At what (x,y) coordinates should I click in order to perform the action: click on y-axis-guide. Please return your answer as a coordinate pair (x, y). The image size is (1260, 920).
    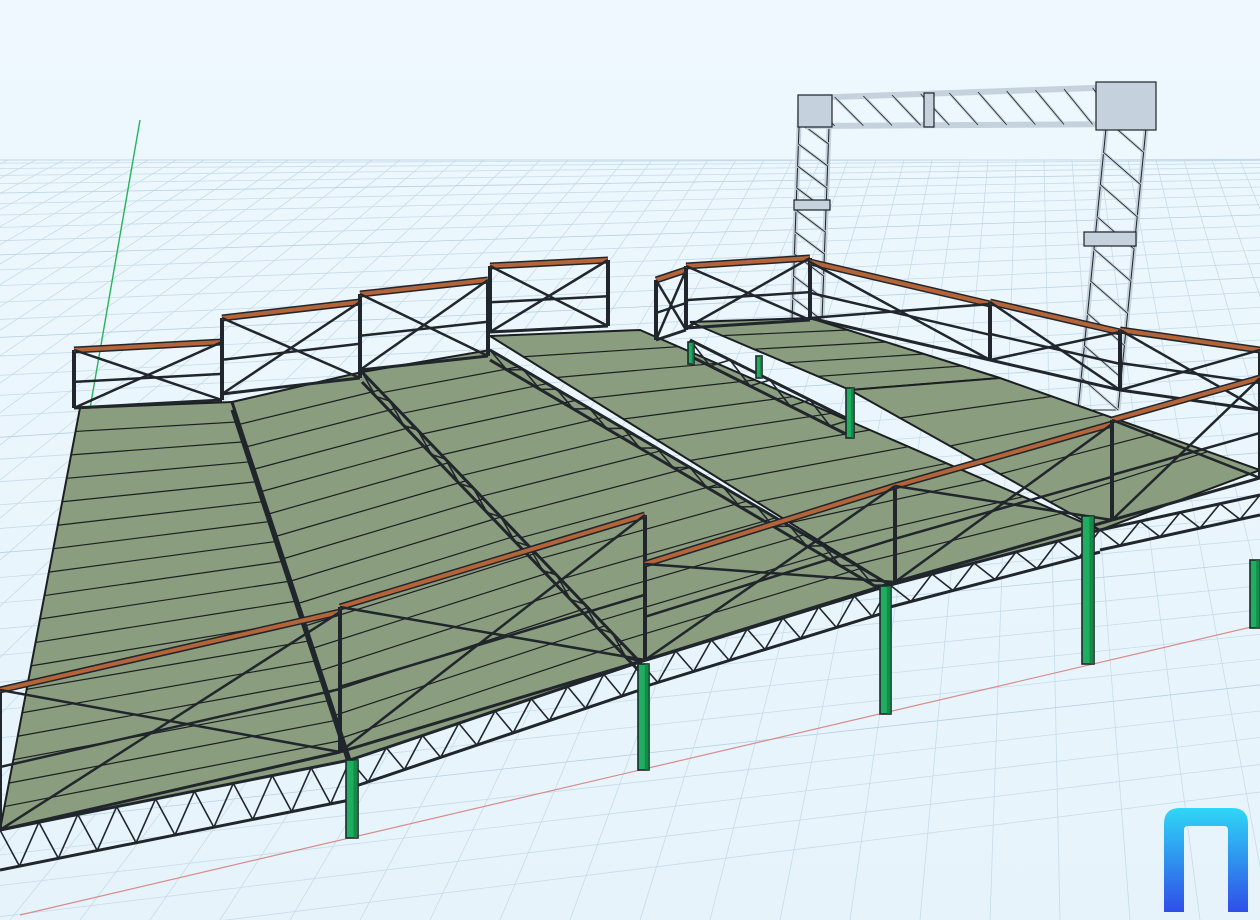
    Looking at the image, I should click on (114, 270).